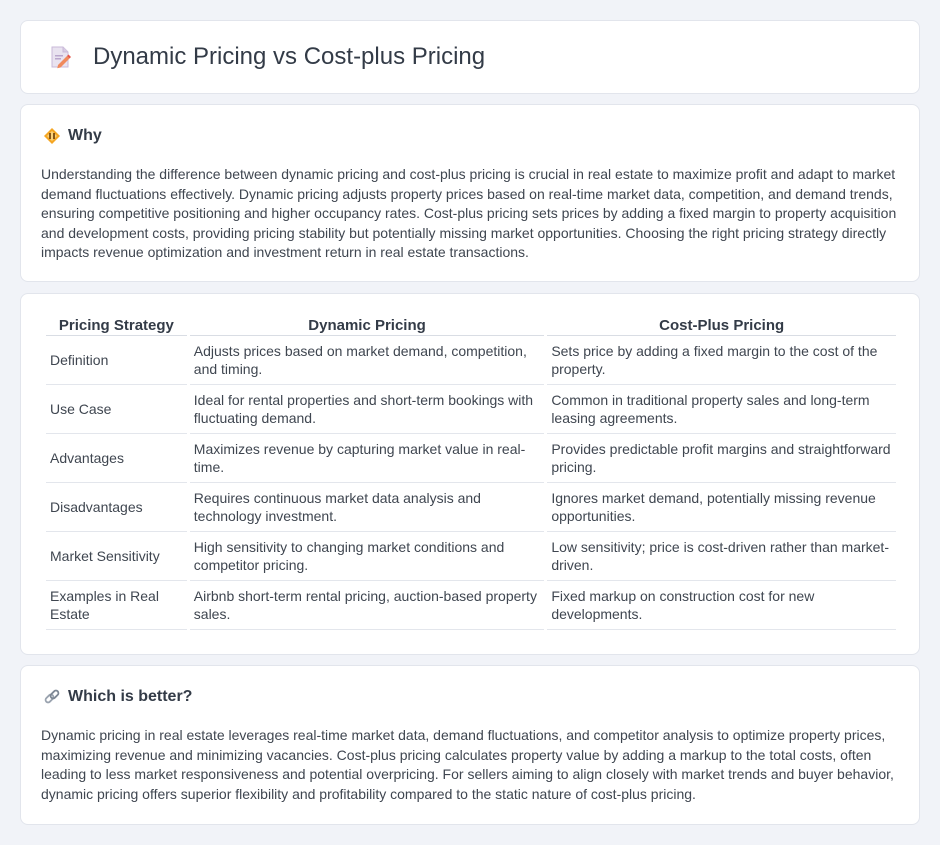 The height and width of the screenshot is (845, 940). I want to click on row-label: Examples in Real Estate, so click(116, 605).